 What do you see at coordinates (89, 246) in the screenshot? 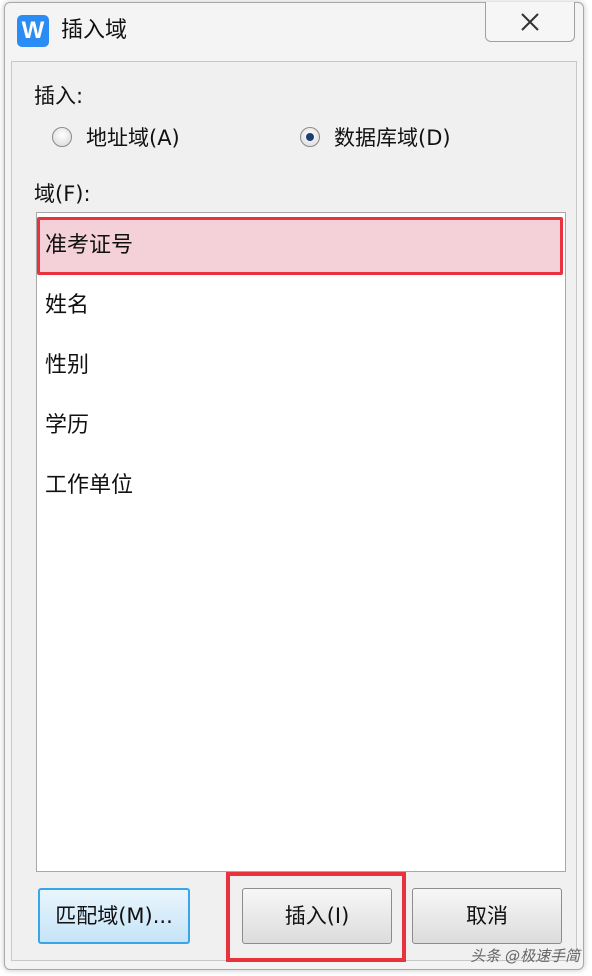
I see `list-item-selected: 准考证号` at bounding box center [89, 246].